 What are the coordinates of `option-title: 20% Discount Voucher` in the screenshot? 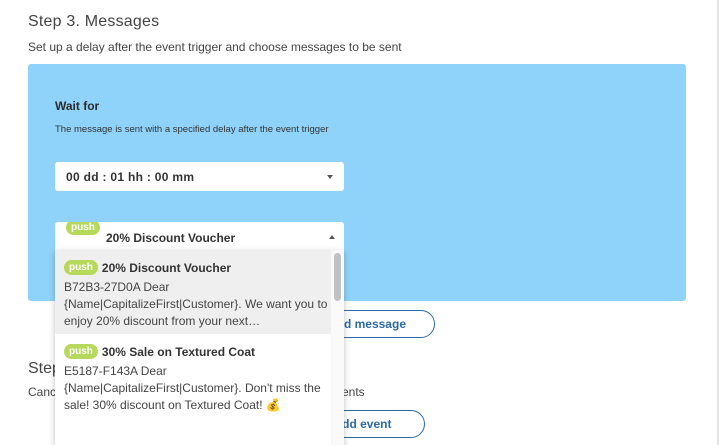 It's located at (166, 267).